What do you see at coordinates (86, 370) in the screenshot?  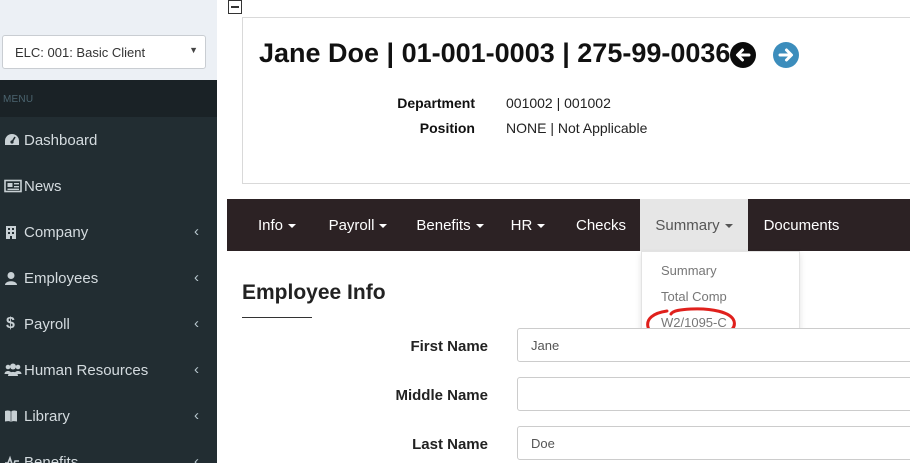 I see `sidebar-item-label: Human Resources` at bounding box center [86, 370].